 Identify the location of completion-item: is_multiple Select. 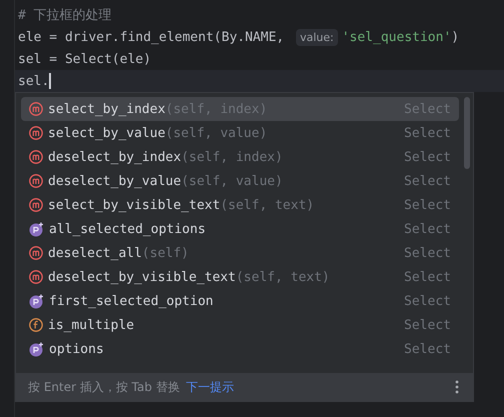
(240, 325).